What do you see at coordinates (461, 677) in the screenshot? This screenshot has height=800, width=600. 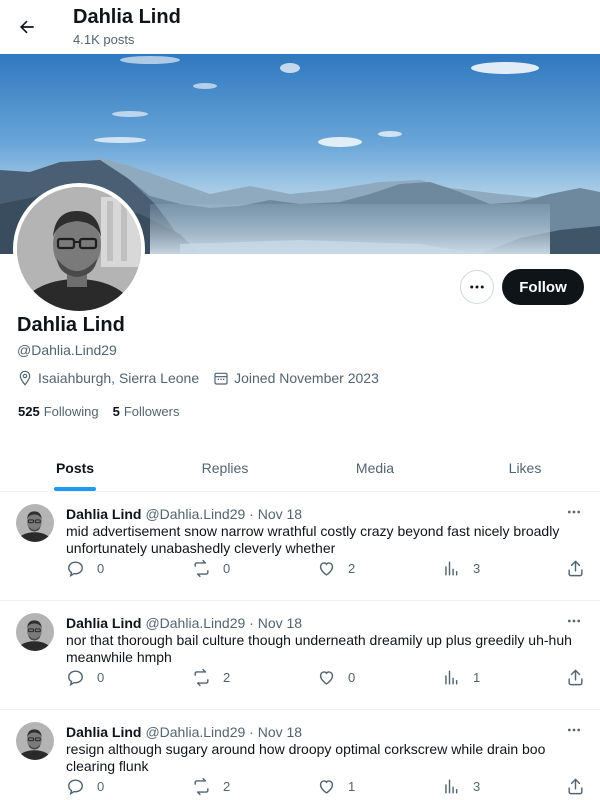 I see `views-button: 1` at bounding box center [461, 677].